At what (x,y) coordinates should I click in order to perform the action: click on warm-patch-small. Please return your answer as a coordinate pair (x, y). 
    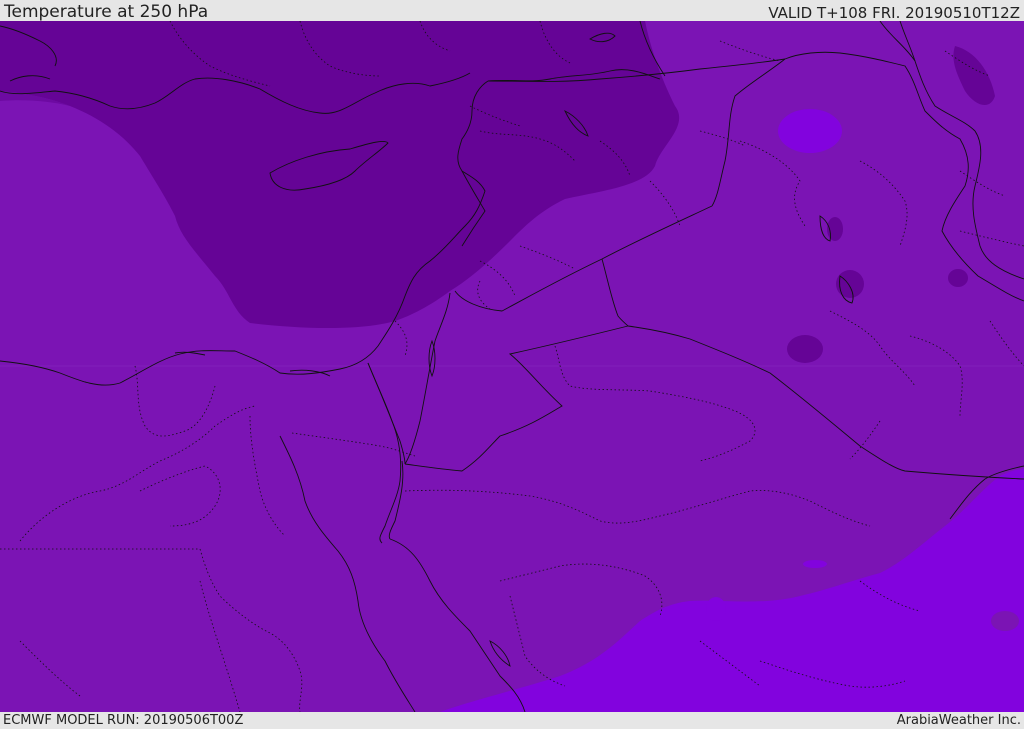
    Looking at the image, I should click on (716, 609).